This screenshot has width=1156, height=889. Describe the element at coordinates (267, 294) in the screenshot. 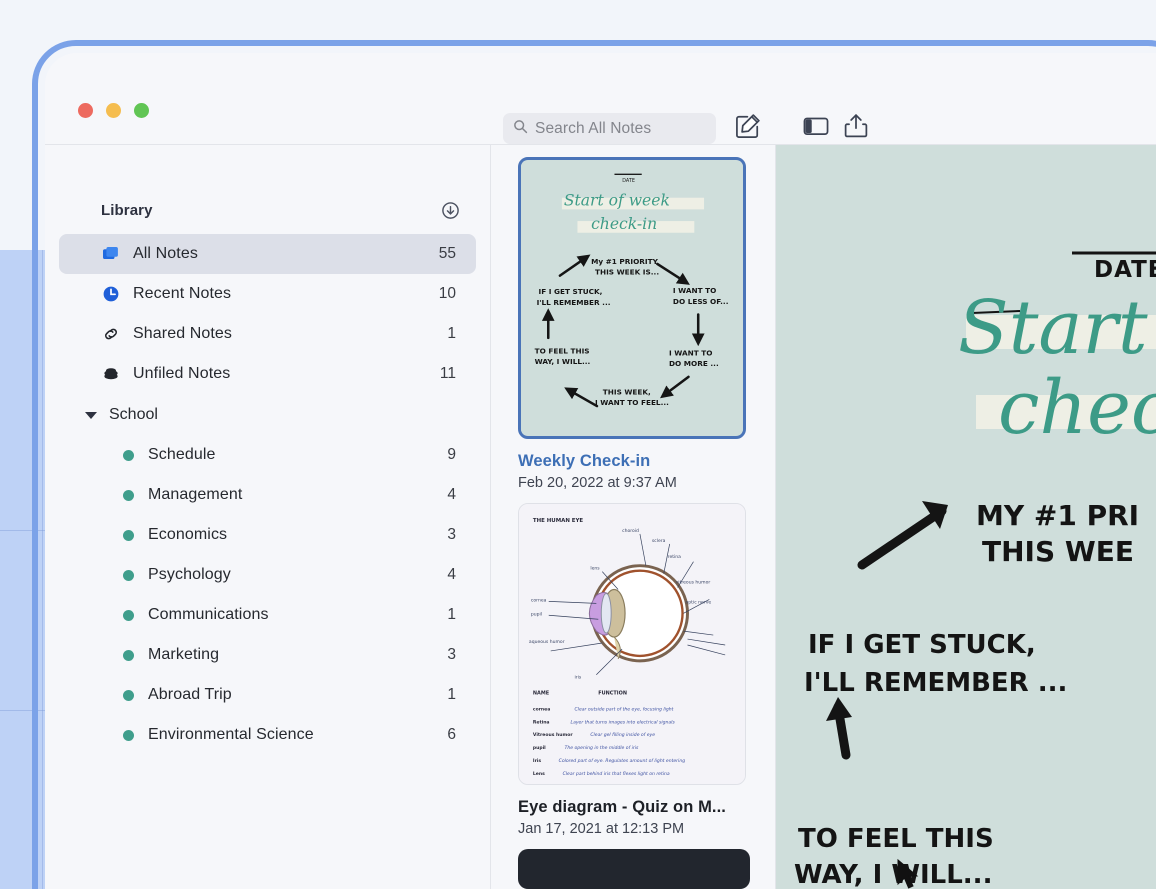

I see `sidebar-item-recent-notes: Recent Notes 10` at that location.